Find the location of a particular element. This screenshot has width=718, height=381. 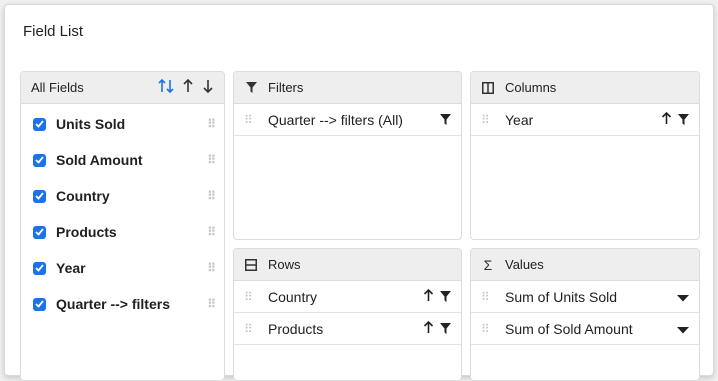

columns-title: Columns is located at coordinates (531, 87).